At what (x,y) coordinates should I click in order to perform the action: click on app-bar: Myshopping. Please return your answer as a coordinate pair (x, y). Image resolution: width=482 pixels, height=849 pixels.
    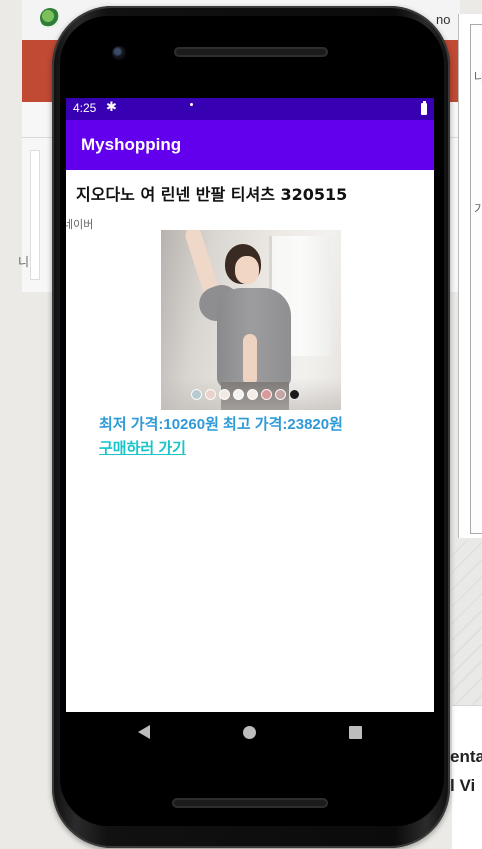
    Looking at the image, I should click on (250, 145).